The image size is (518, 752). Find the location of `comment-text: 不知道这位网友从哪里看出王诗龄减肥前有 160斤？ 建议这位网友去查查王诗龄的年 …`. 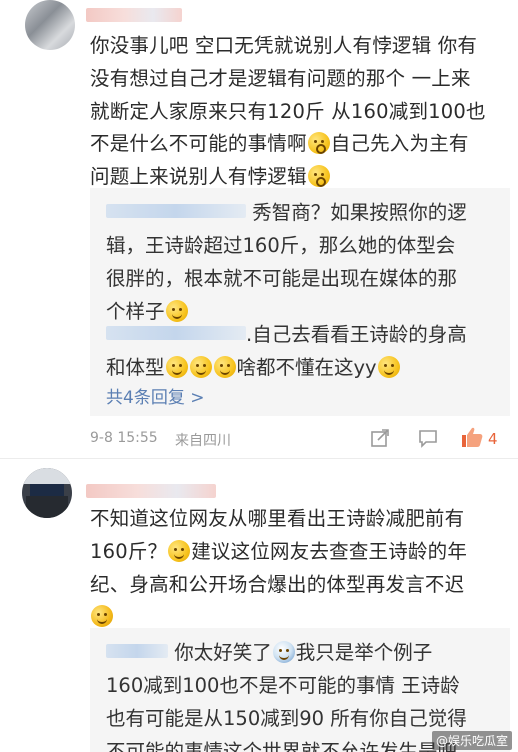

comment-text: 不知道这位网友从哪里看出王诗龄减肥前有 160斤？ 建议这位网友去查查王诗龄的年 … is located at coordinates (300, 568).